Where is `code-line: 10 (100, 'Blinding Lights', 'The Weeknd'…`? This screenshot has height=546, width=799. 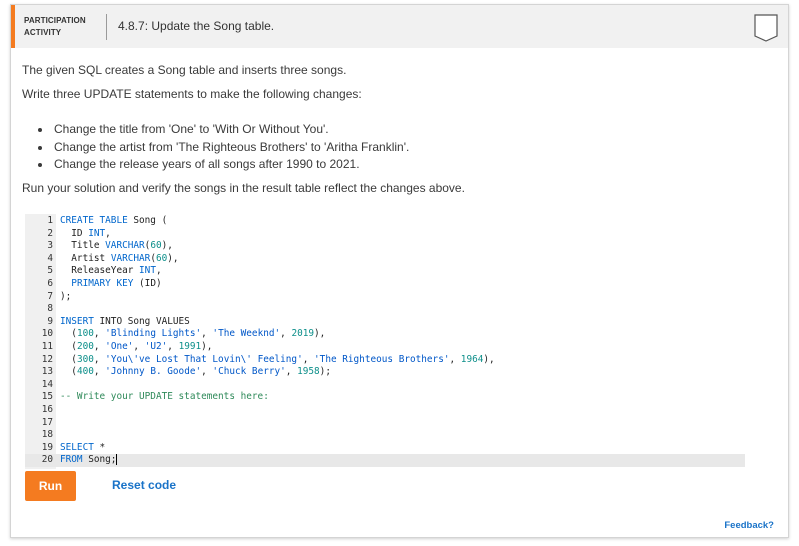
code-line: 10 (100, 'Blinding Lights', 'The Weeknd'… is located at coordinates (385, 334).